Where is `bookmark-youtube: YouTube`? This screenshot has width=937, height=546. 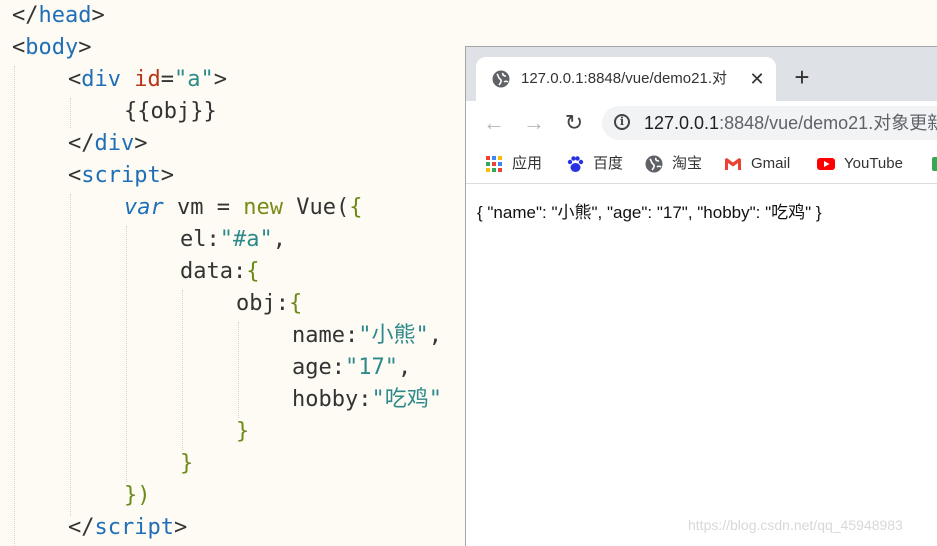 bookmark-youtube: YouTube is located at coordinates (867, 164).